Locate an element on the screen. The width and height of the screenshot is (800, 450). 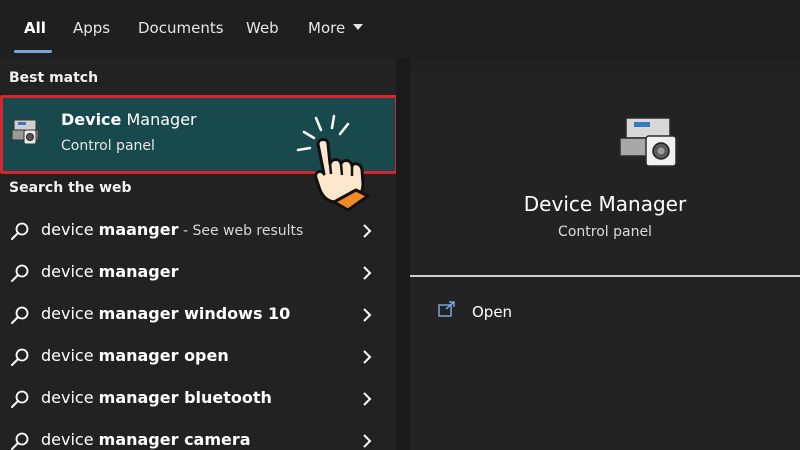
web-result-suffix: - See web results is located at coordinates (241, 231).